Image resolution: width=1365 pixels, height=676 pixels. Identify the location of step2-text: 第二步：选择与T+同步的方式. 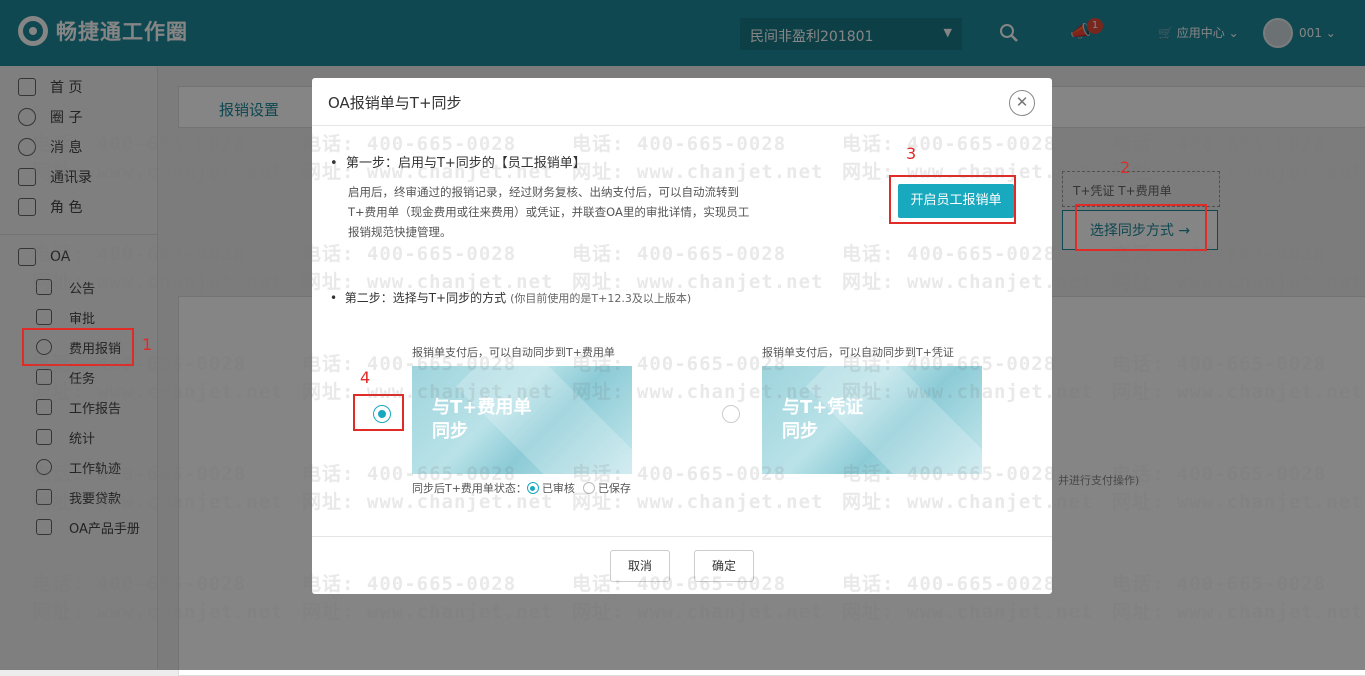
(425, 298).